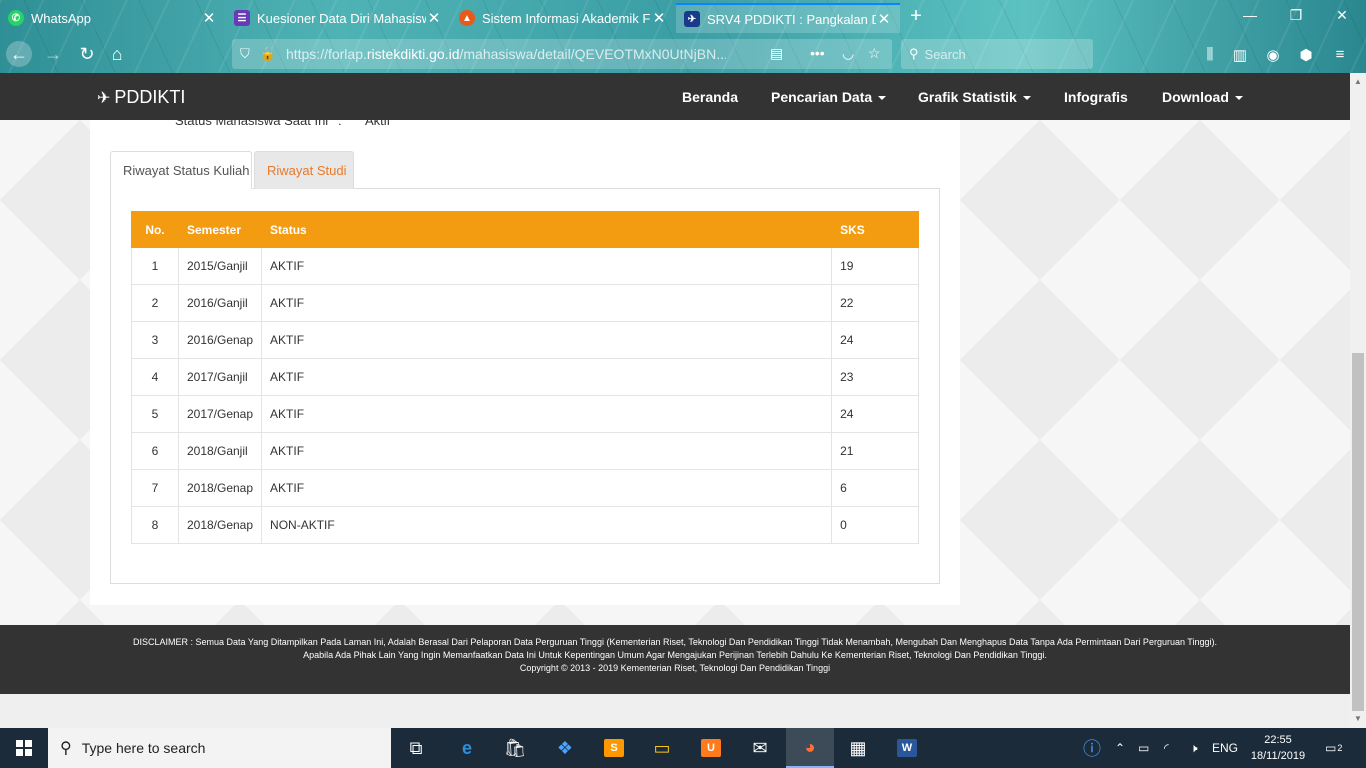 The width and height of the screenshot is (1366, 768). Describe the element at coordinates (1240, 55) in the screenshot. I see `sidebar-icon: ▥` at that location.